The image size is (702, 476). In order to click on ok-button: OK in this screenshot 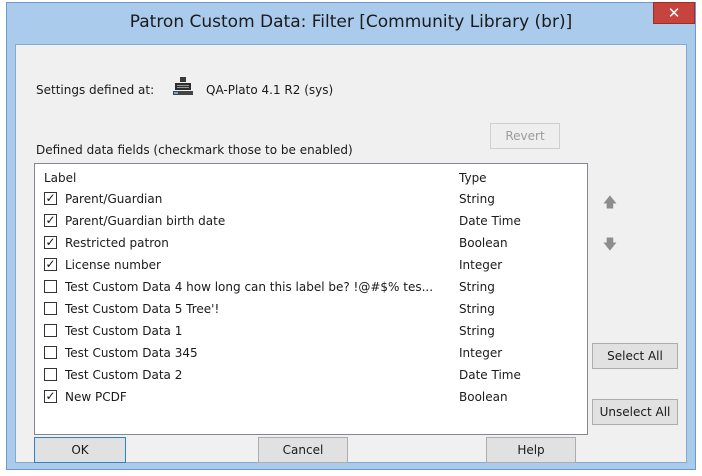, I will do `click(80, 450)`.